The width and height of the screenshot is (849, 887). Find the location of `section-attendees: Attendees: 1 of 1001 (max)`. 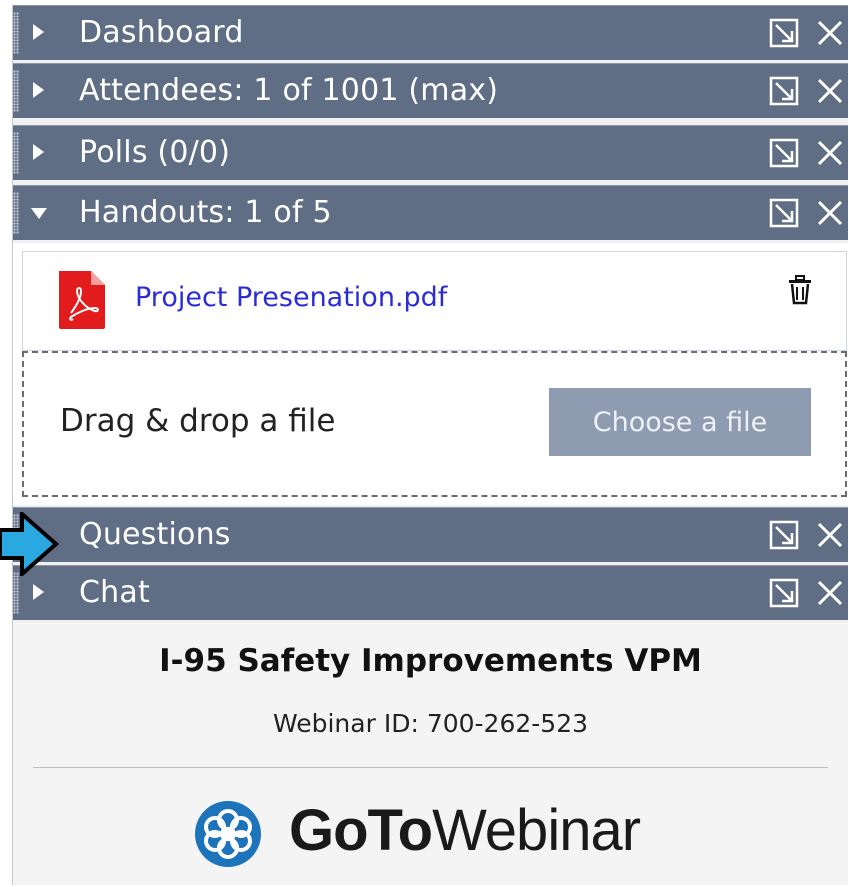

section-attendees: Attendees: 1 of 1001 (max) is located at coordinates (430, 90).